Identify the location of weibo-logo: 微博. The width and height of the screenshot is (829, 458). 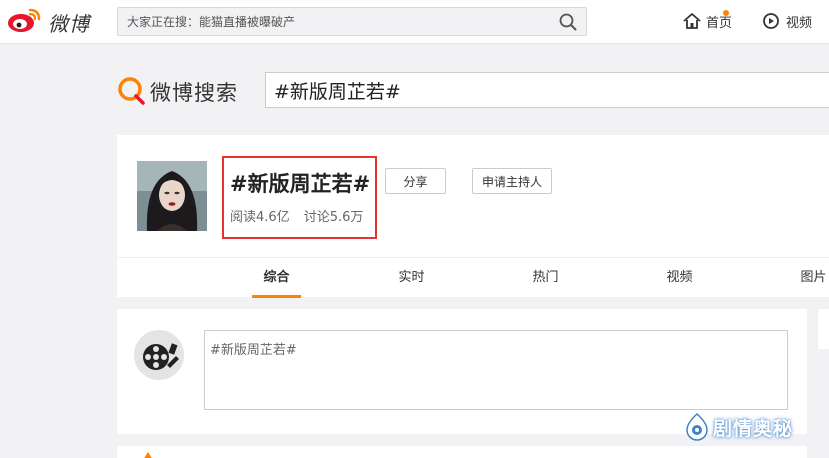
(48, 20).